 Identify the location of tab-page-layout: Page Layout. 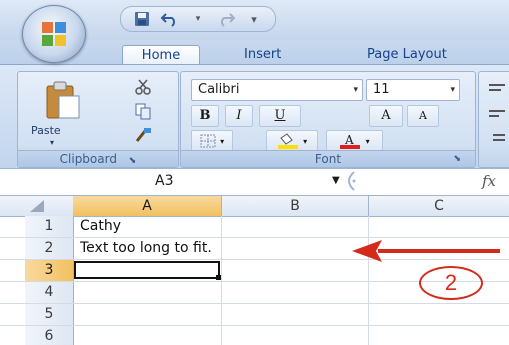
(407, 54).